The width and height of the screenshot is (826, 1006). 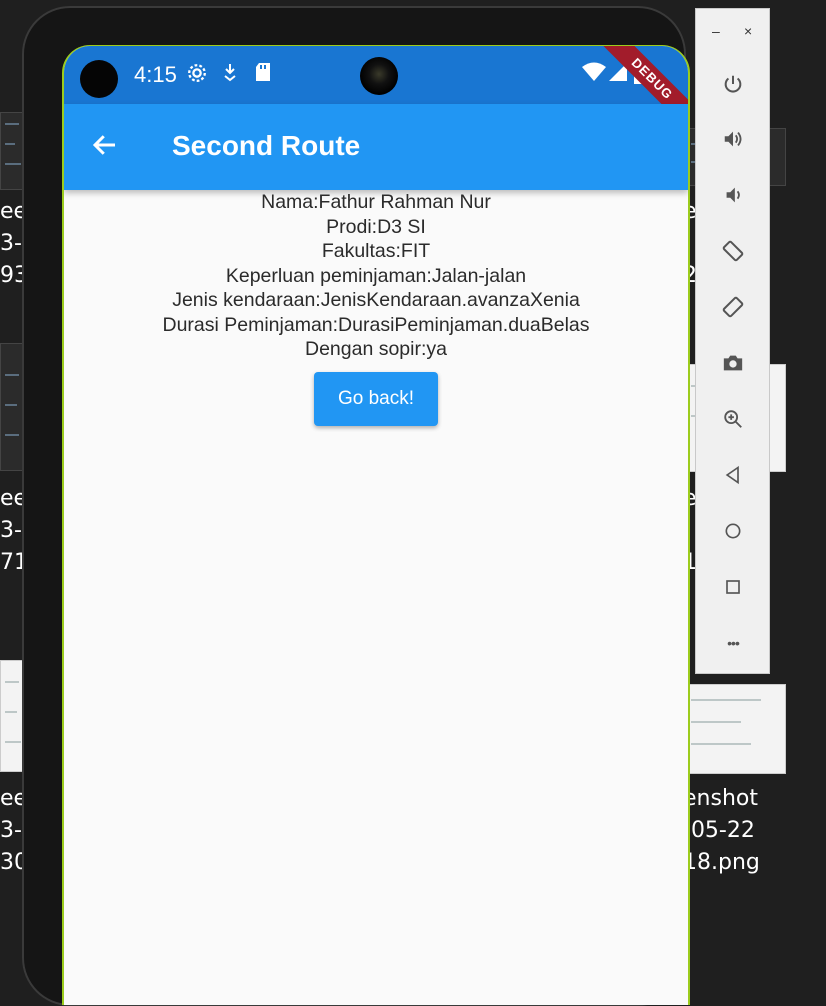 I want to click on arrow-back-icon, so click(x=106, y=146).